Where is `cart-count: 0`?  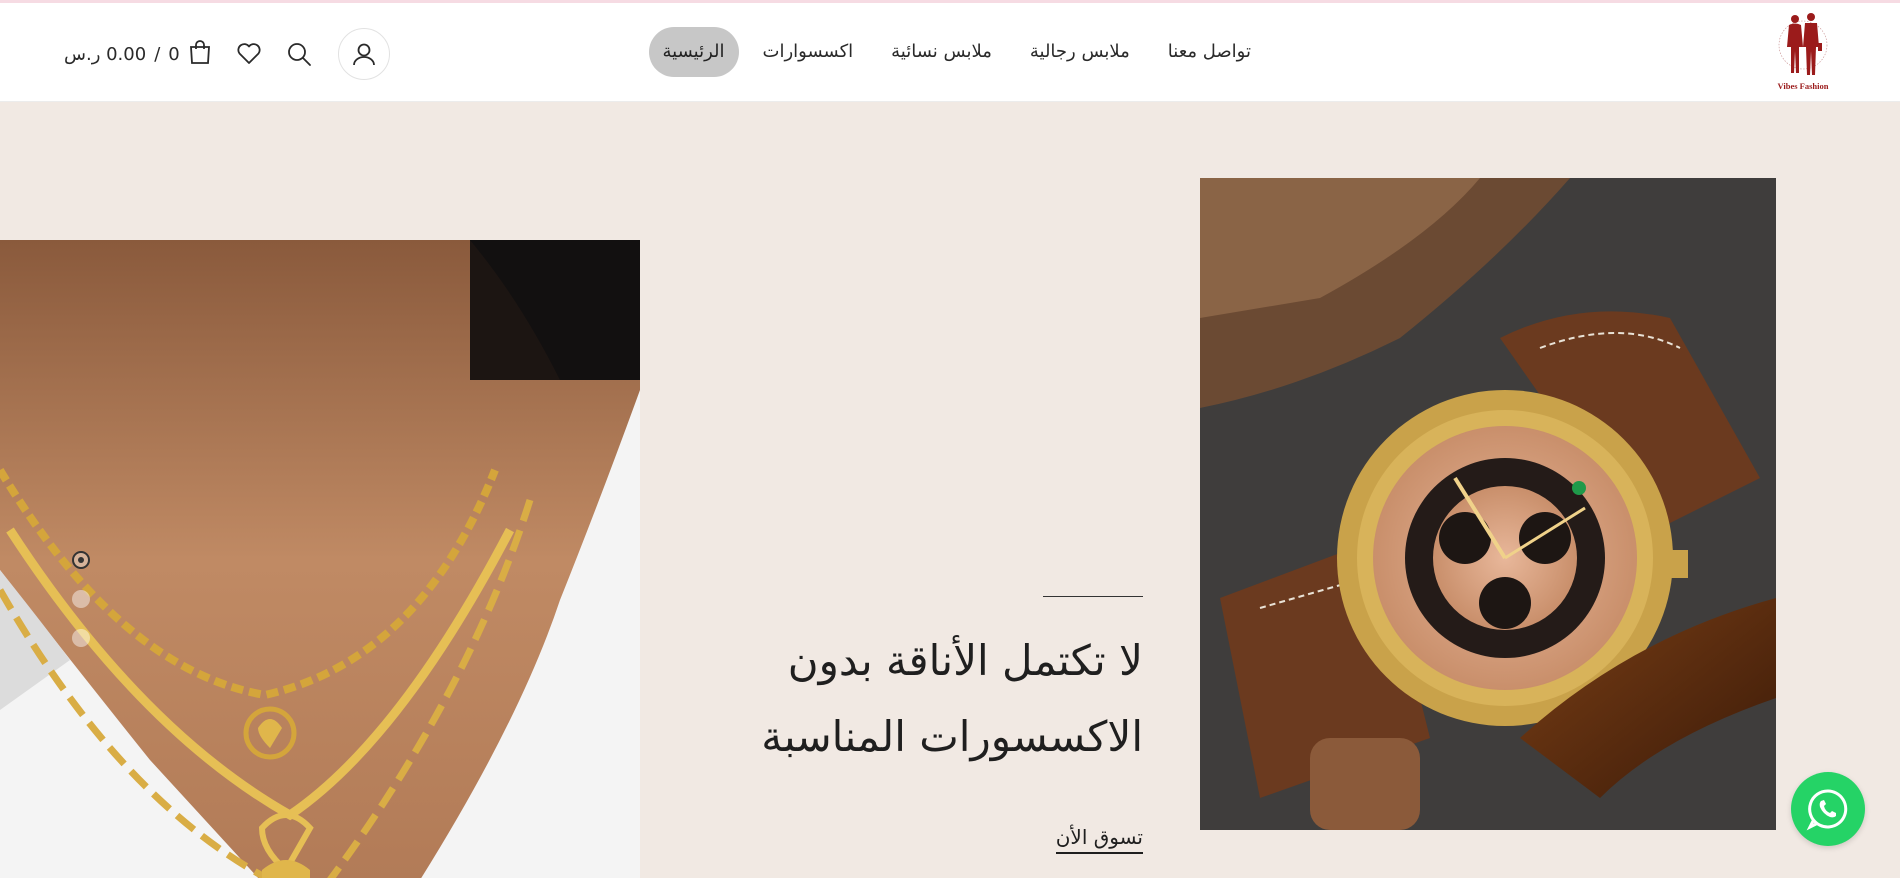 cart-count: 0 is located at coordinates (174, 54).